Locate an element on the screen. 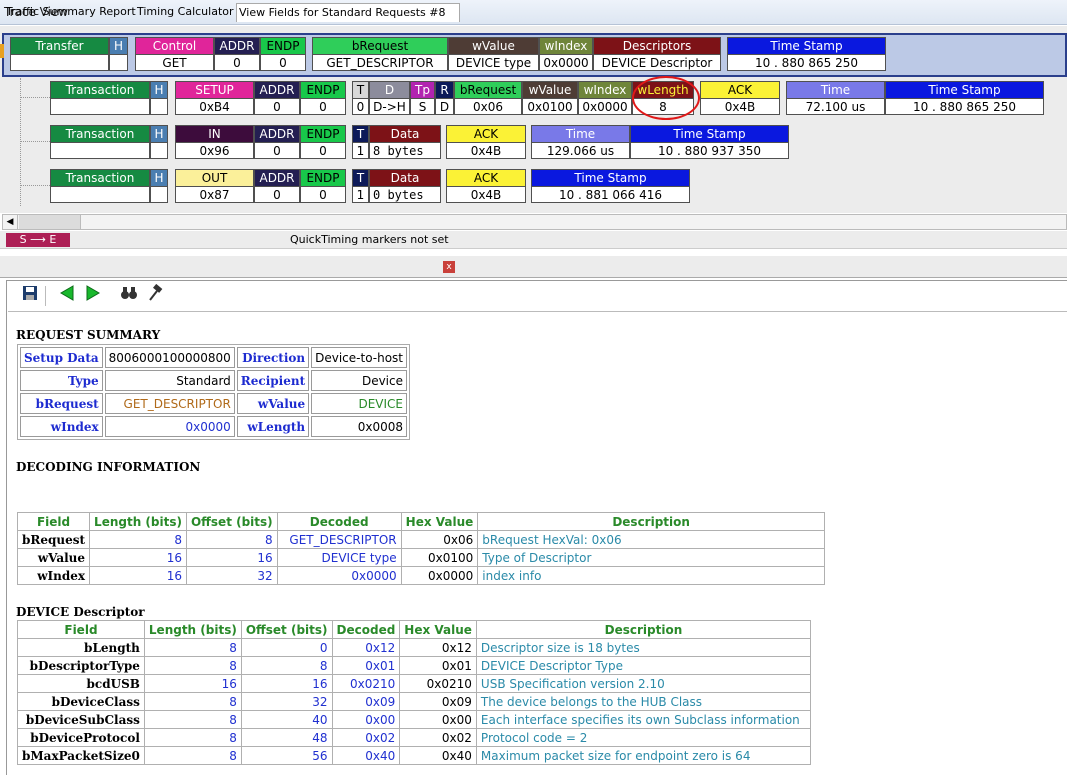  transfer-label: Transfer is located at coordinates (59, 46).